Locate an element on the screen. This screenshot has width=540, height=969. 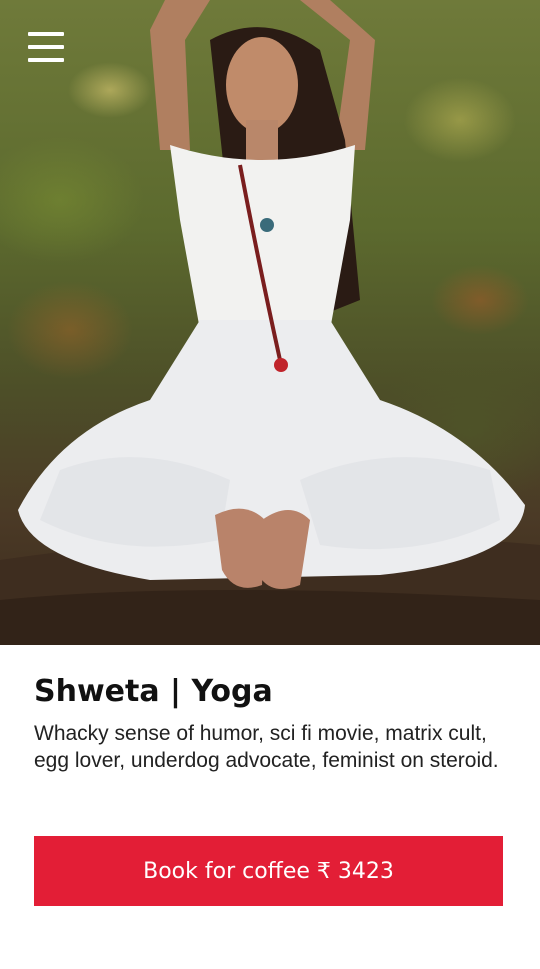
book-coffee-button: Book for coffee ₹ 3423 is located at coordinates (268, 871).